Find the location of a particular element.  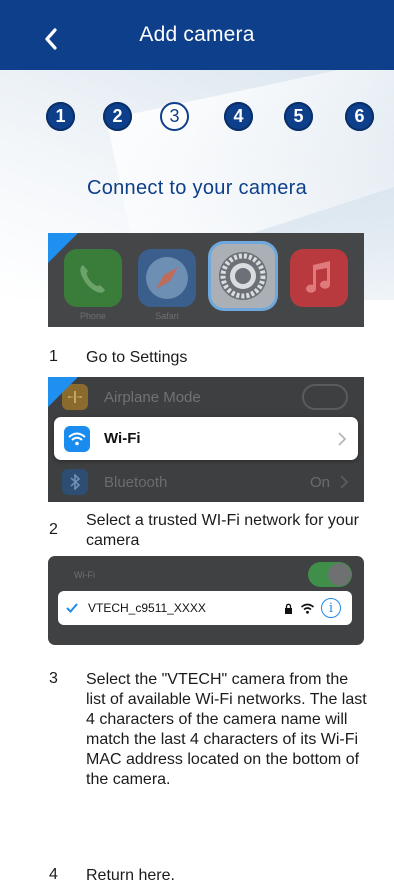

lock-icon is located at coordinates (288, 608).